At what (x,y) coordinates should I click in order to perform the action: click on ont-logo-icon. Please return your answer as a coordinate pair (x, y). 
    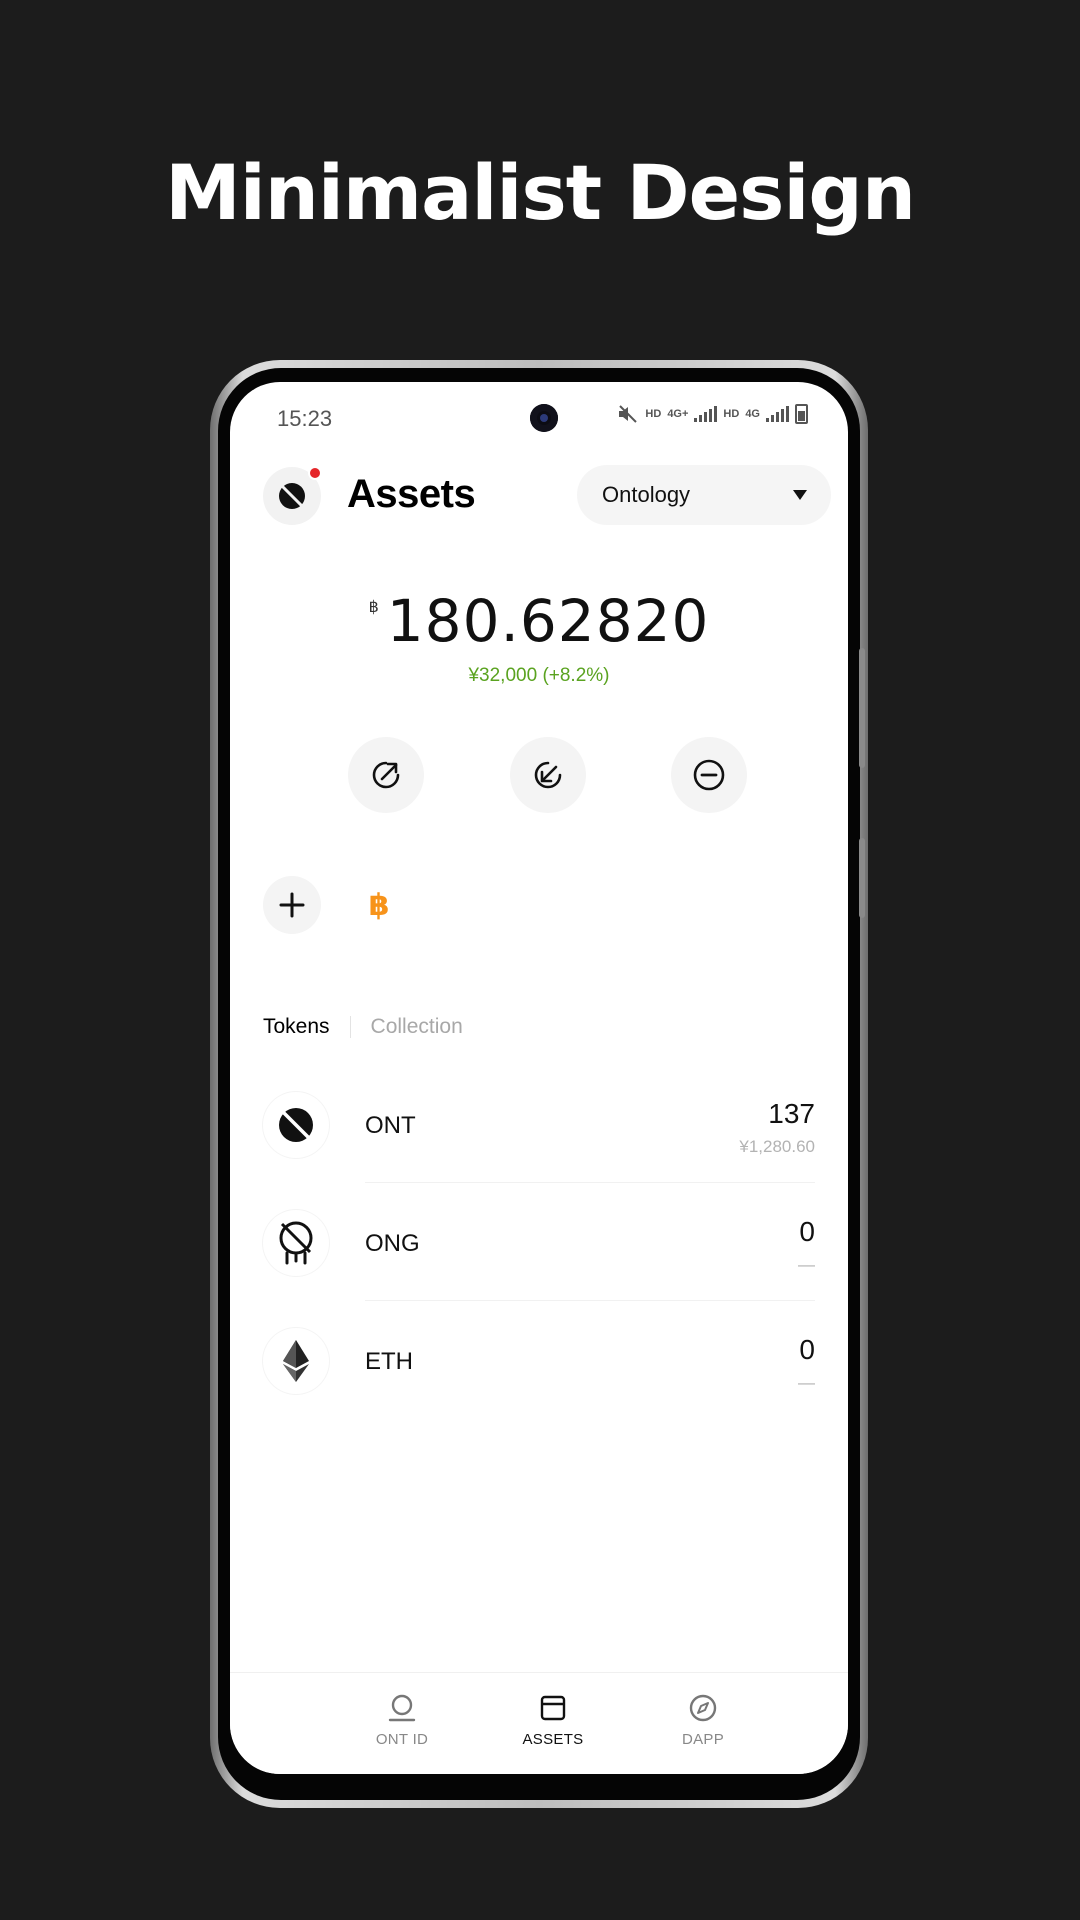
    Looking at the image, I should click on (292, 496).